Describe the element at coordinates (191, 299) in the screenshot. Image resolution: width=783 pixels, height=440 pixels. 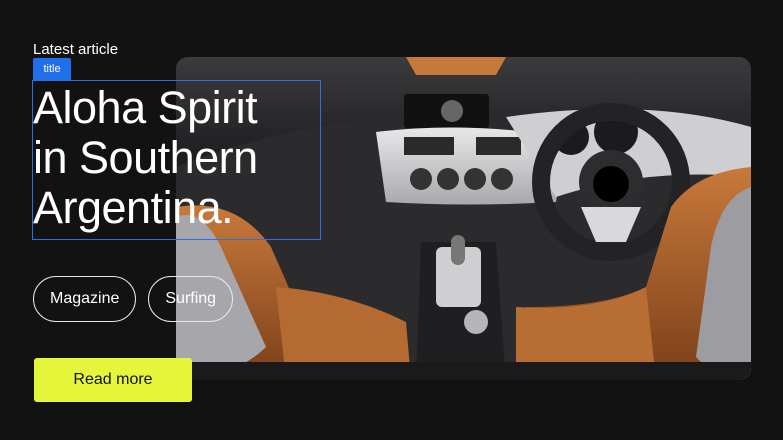
I see `tag-surfing: Surfing` at that location.